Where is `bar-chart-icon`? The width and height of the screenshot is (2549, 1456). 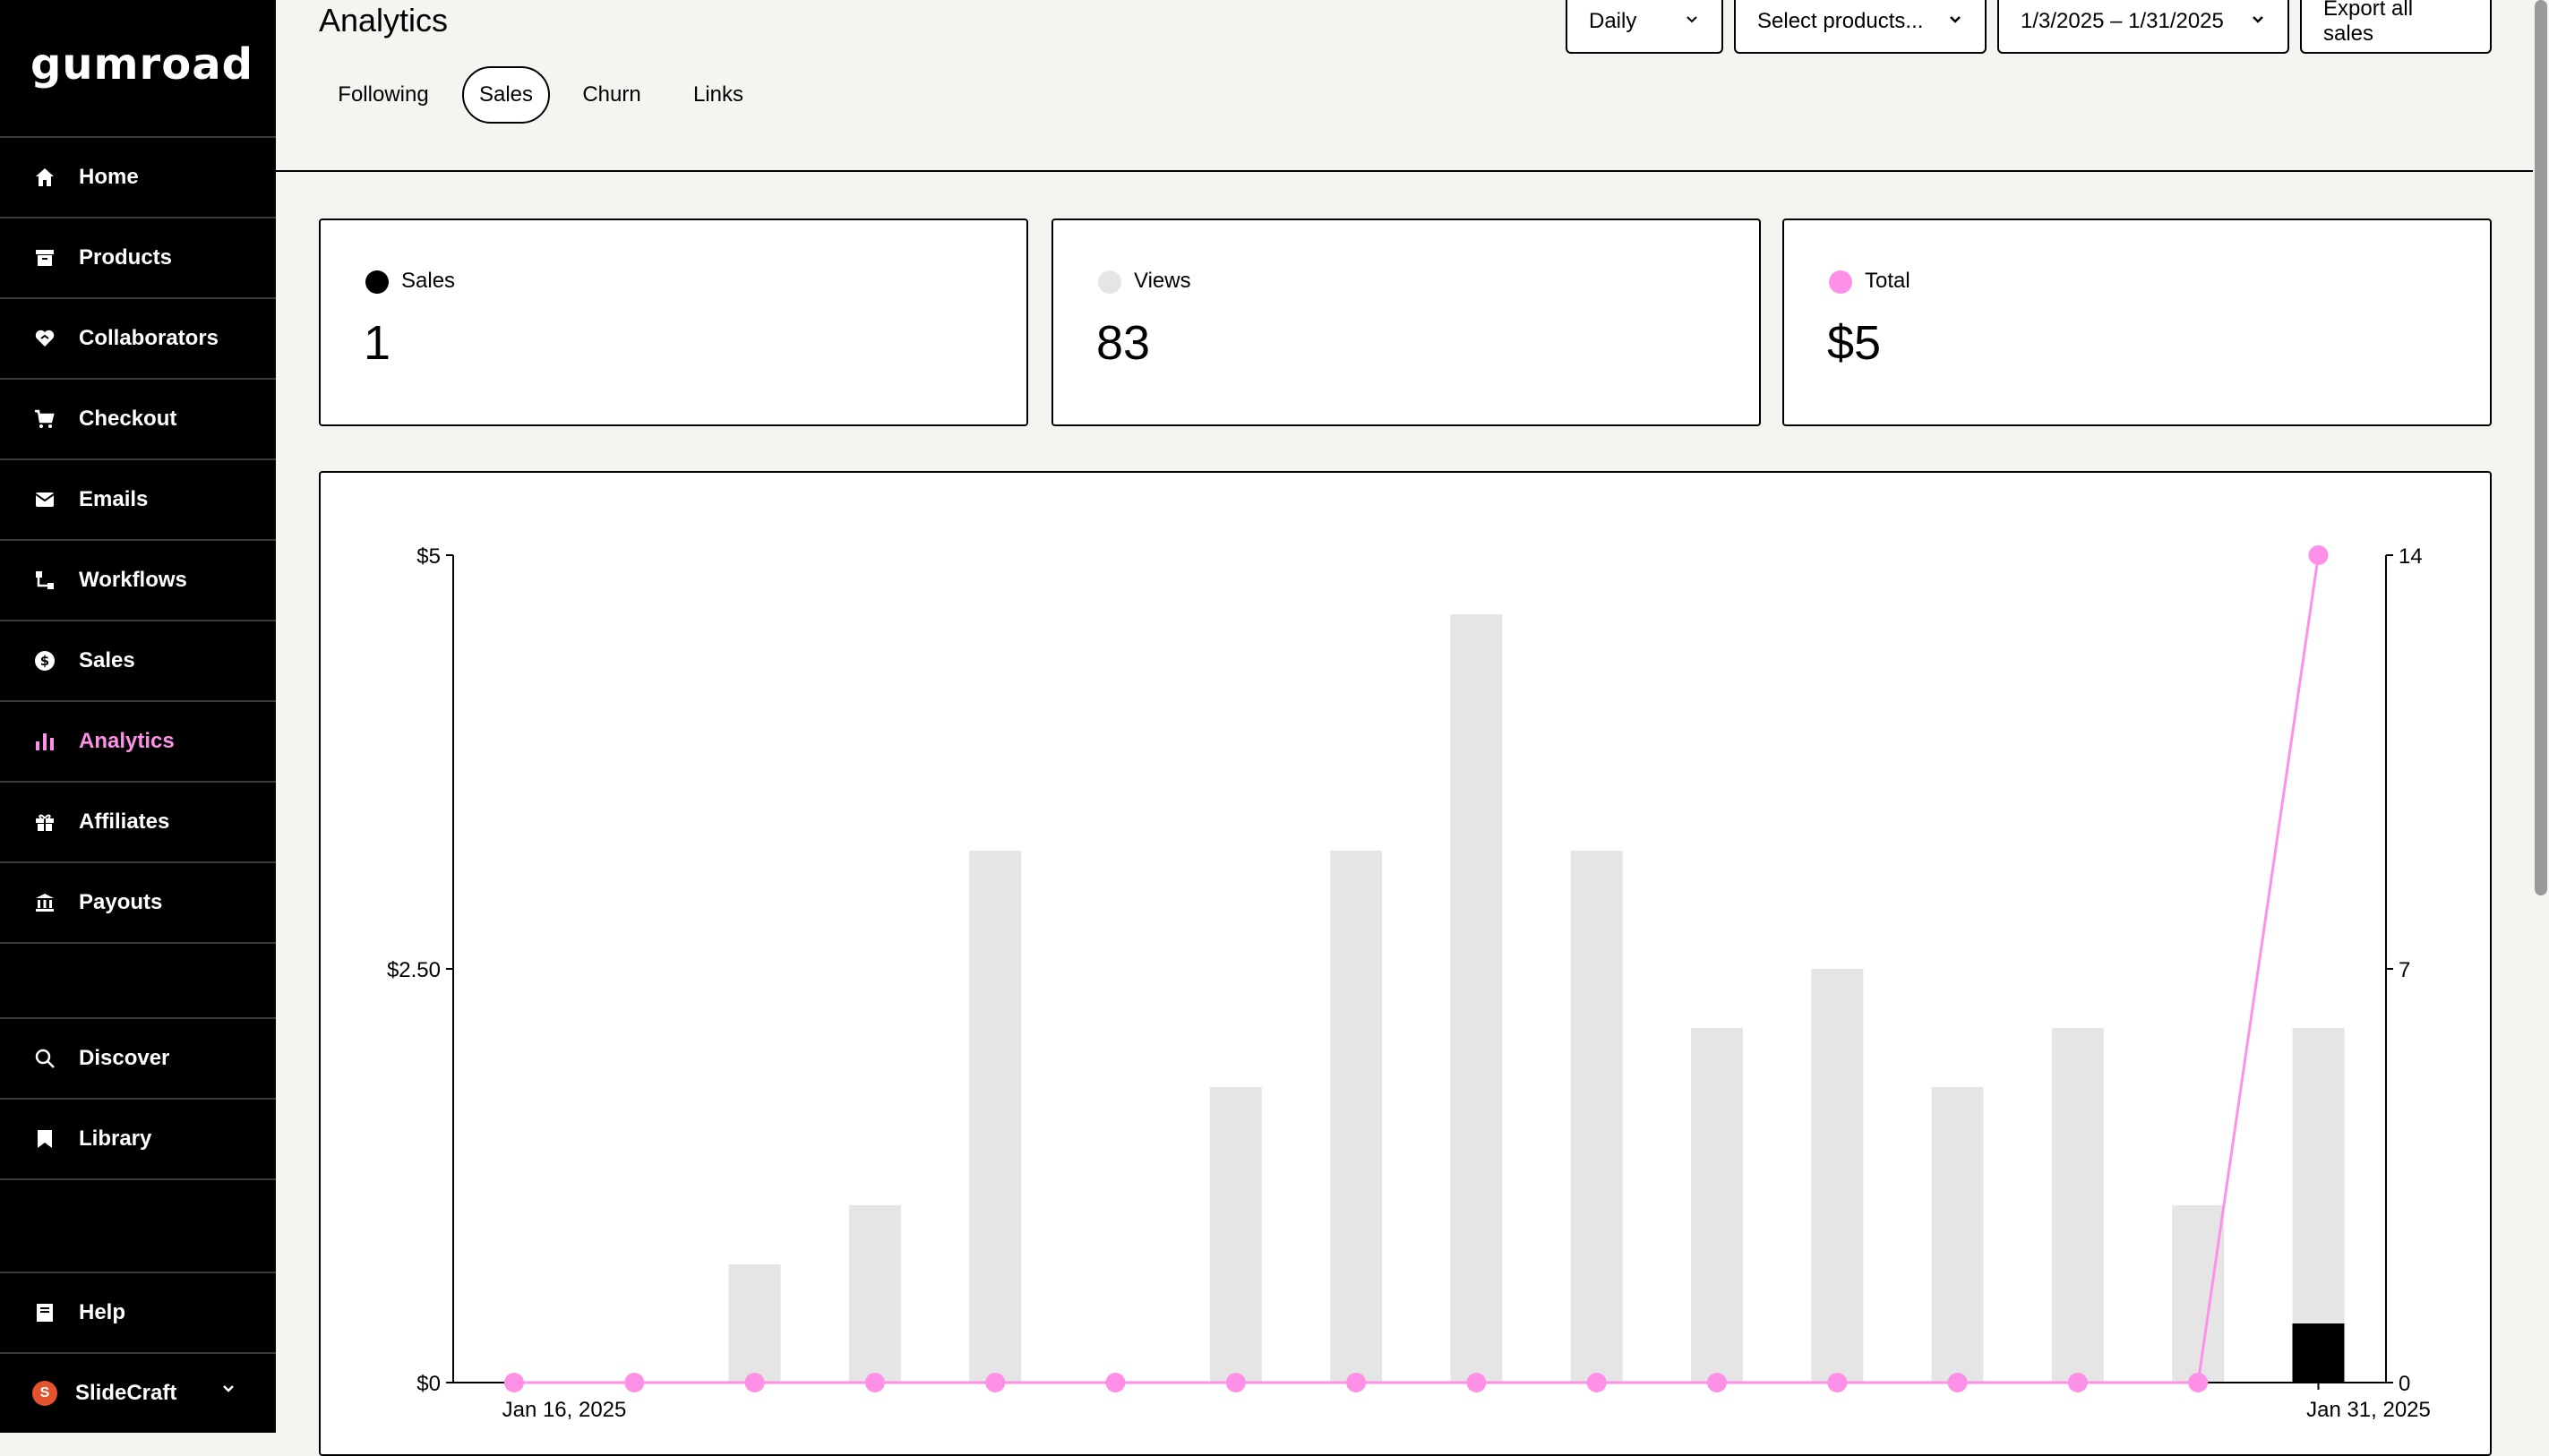 bar-chart-icon is located at coordinates (44, 741).